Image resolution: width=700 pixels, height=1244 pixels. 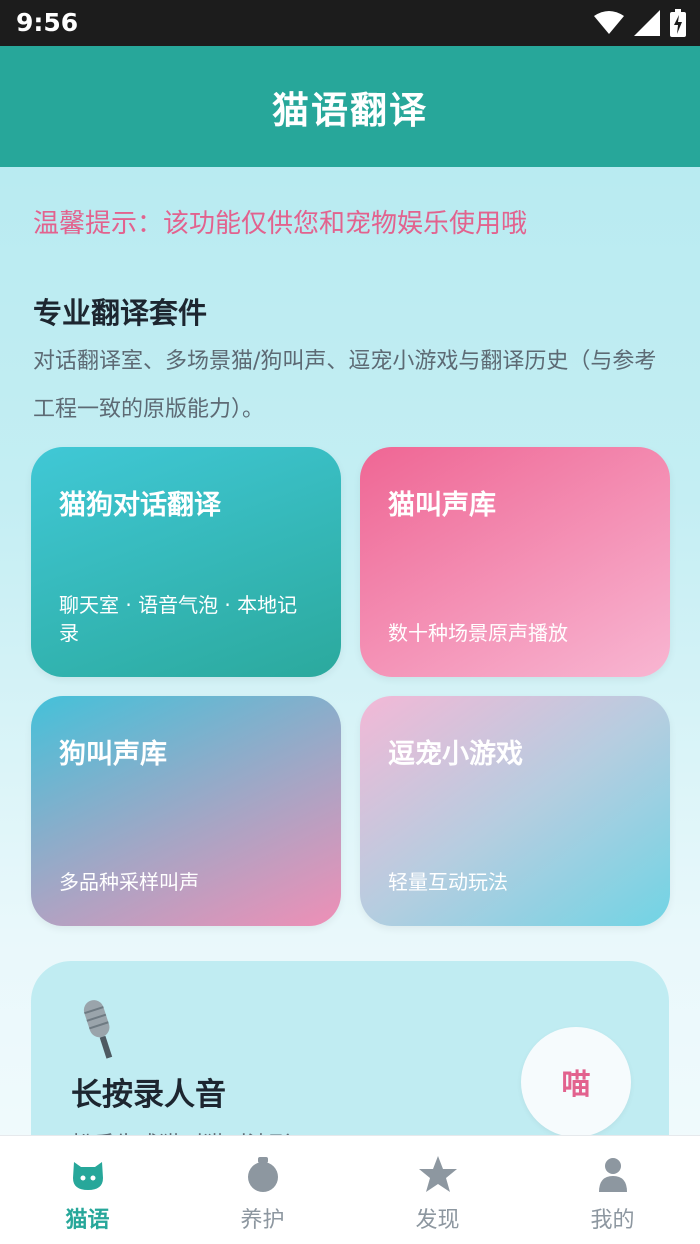 I want to click on section-description: 对话翻译室、多场景猫/狗叫声、逗宠小游戏与翻译历史（与参考工程一致的原版能力）。, so click(x=345, y=385).